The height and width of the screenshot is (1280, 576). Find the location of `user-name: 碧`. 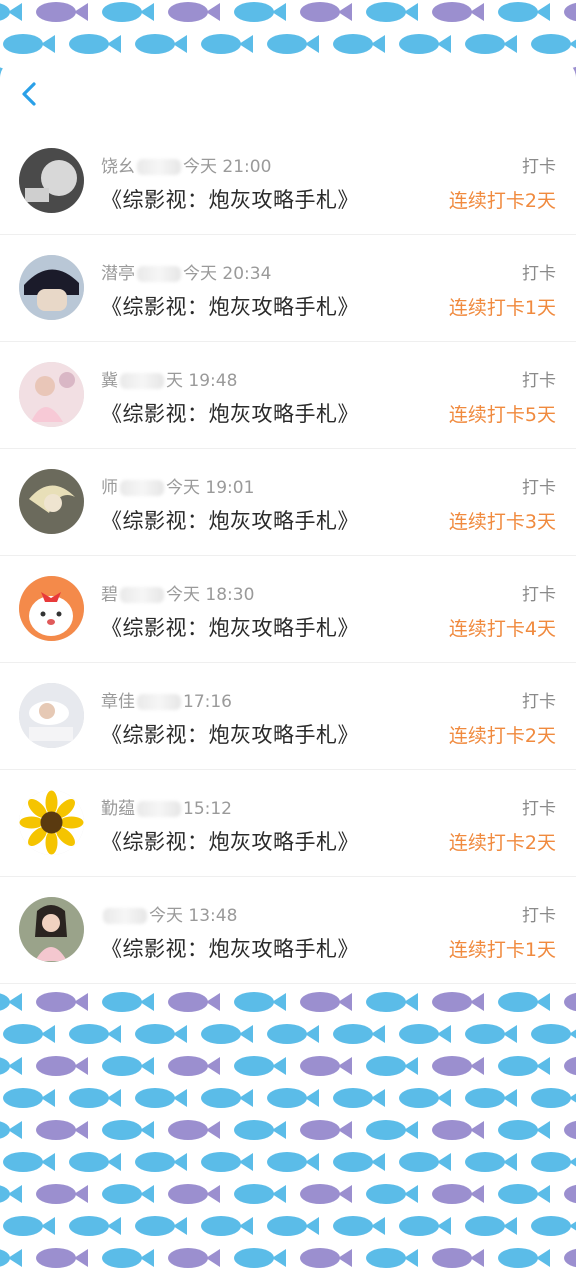

user-name: 碧 is located at coordinates (109, 595).